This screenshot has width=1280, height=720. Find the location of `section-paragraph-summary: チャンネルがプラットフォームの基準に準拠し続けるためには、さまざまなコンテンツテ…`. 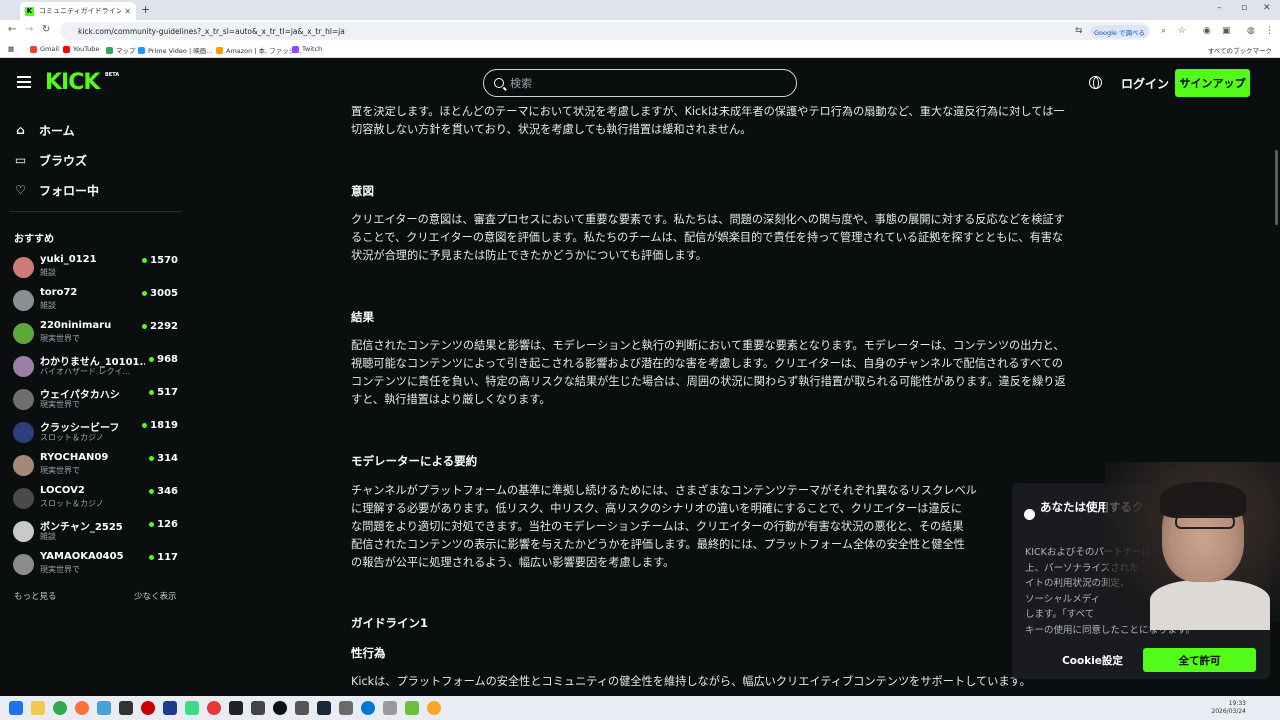

section-paragraph-summary: チャンネルがプラットフォームの基準に準拠し続けるためには、さまざまなコンテンツテ… is located at coordinates (664, 526).